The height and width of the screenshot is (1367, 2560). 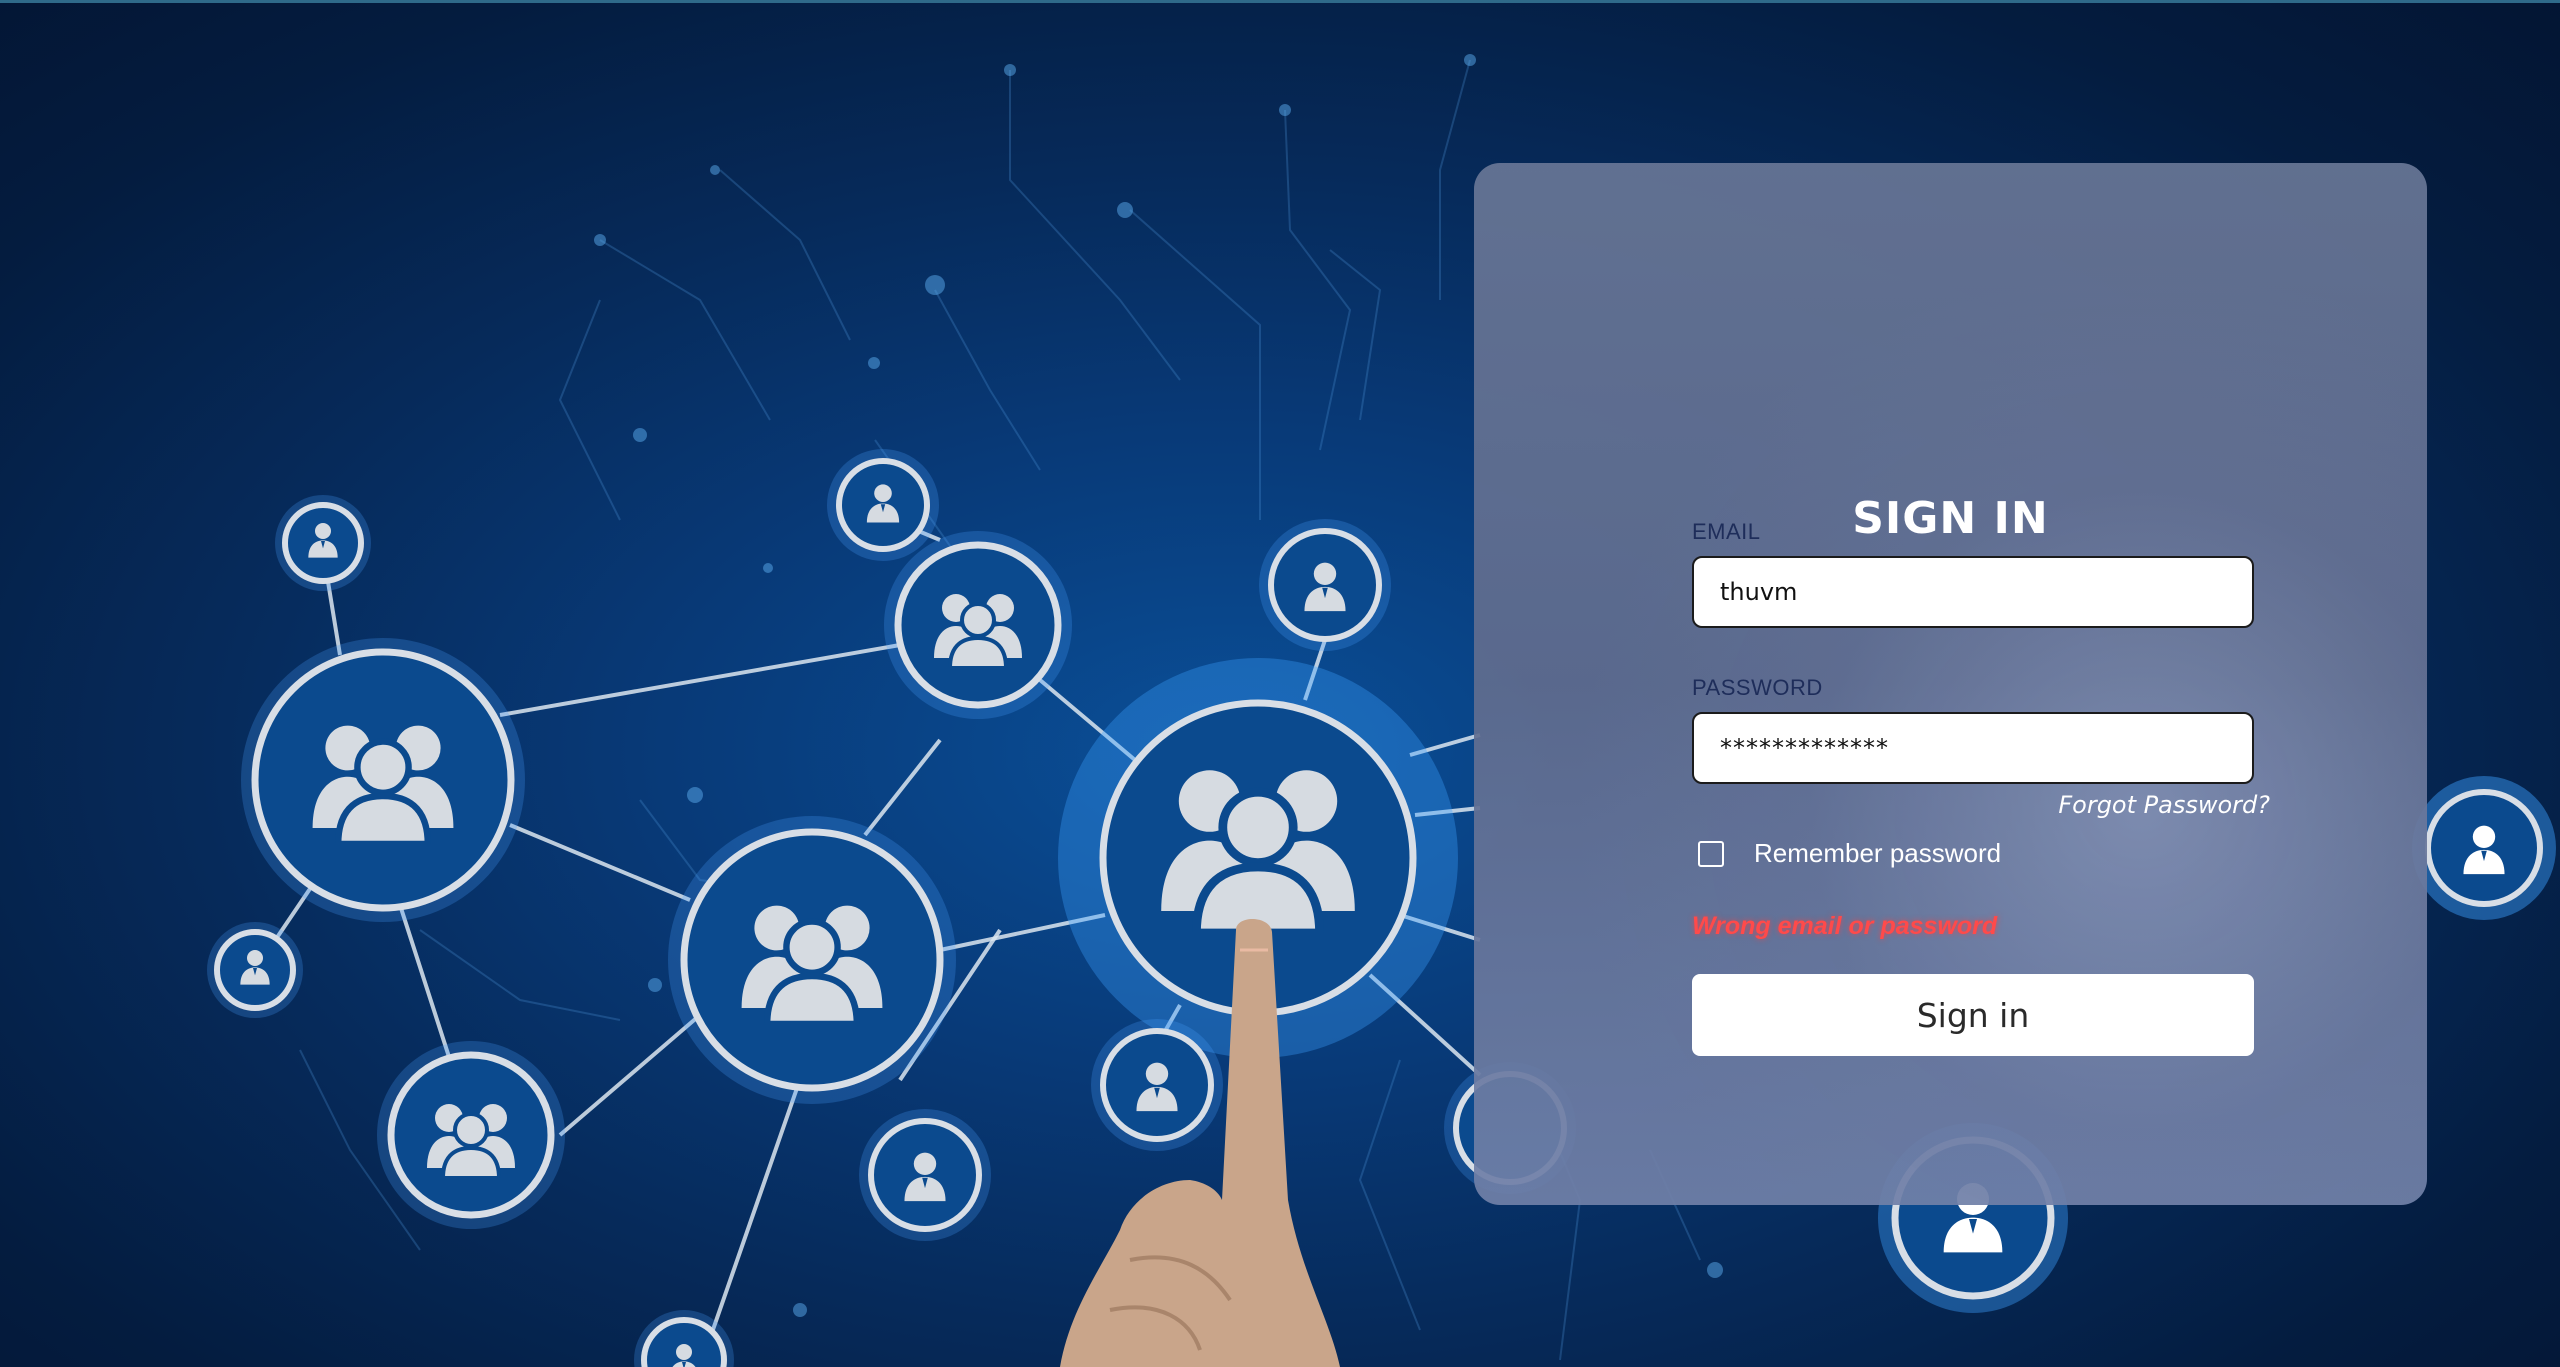 What do you see at coordinates (1878, 853) in the screenshot?
I see `remember-password-label: Remember password` at bounding box center [1878, 853].